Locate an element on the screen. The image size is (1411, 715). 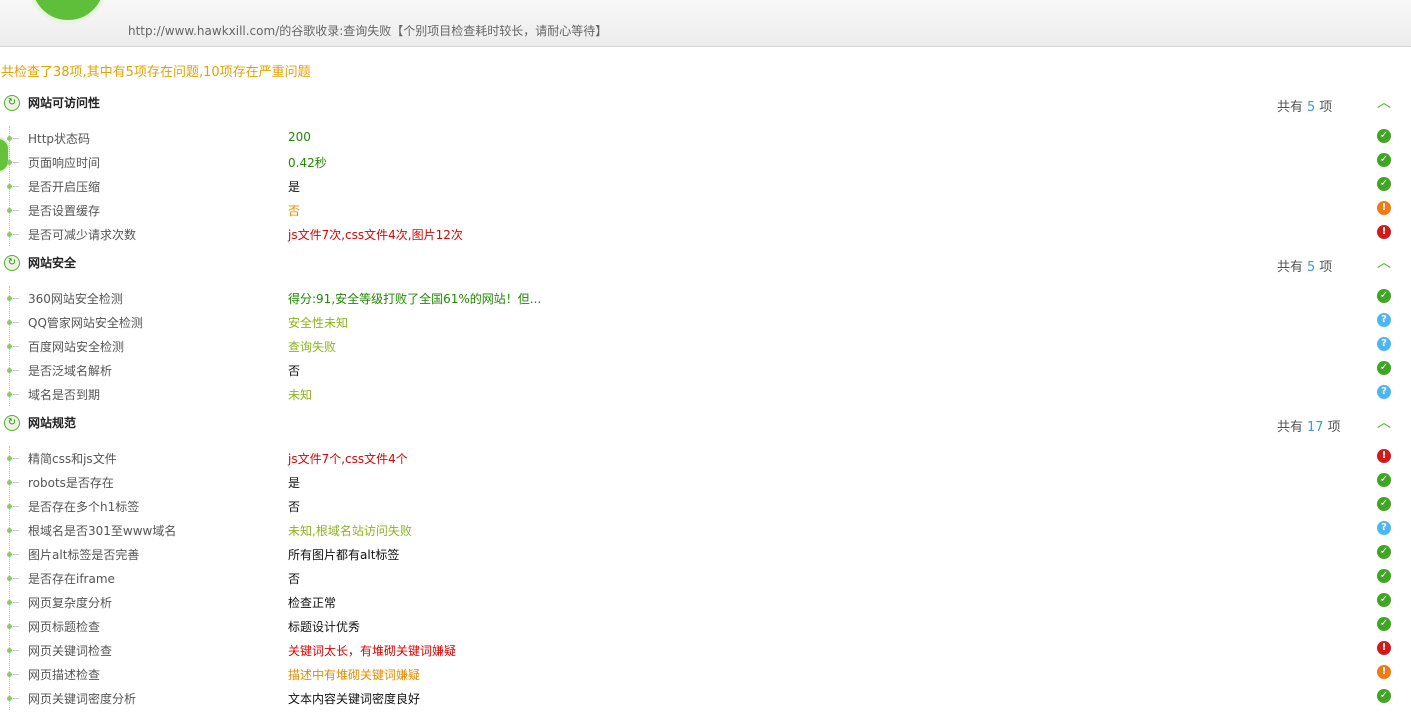
check-item-name: 精简css和js文件 is located at coordinates (72, 459).